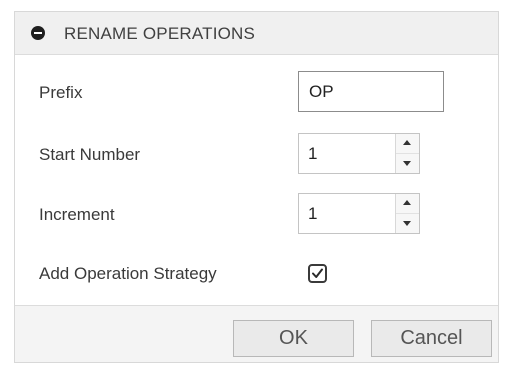 Image resolution: width=513 pixels, height=368 pixels. Describe the element at coordinates (77, 214) in the screenshot. I see `increment-label: Increment` at that location.